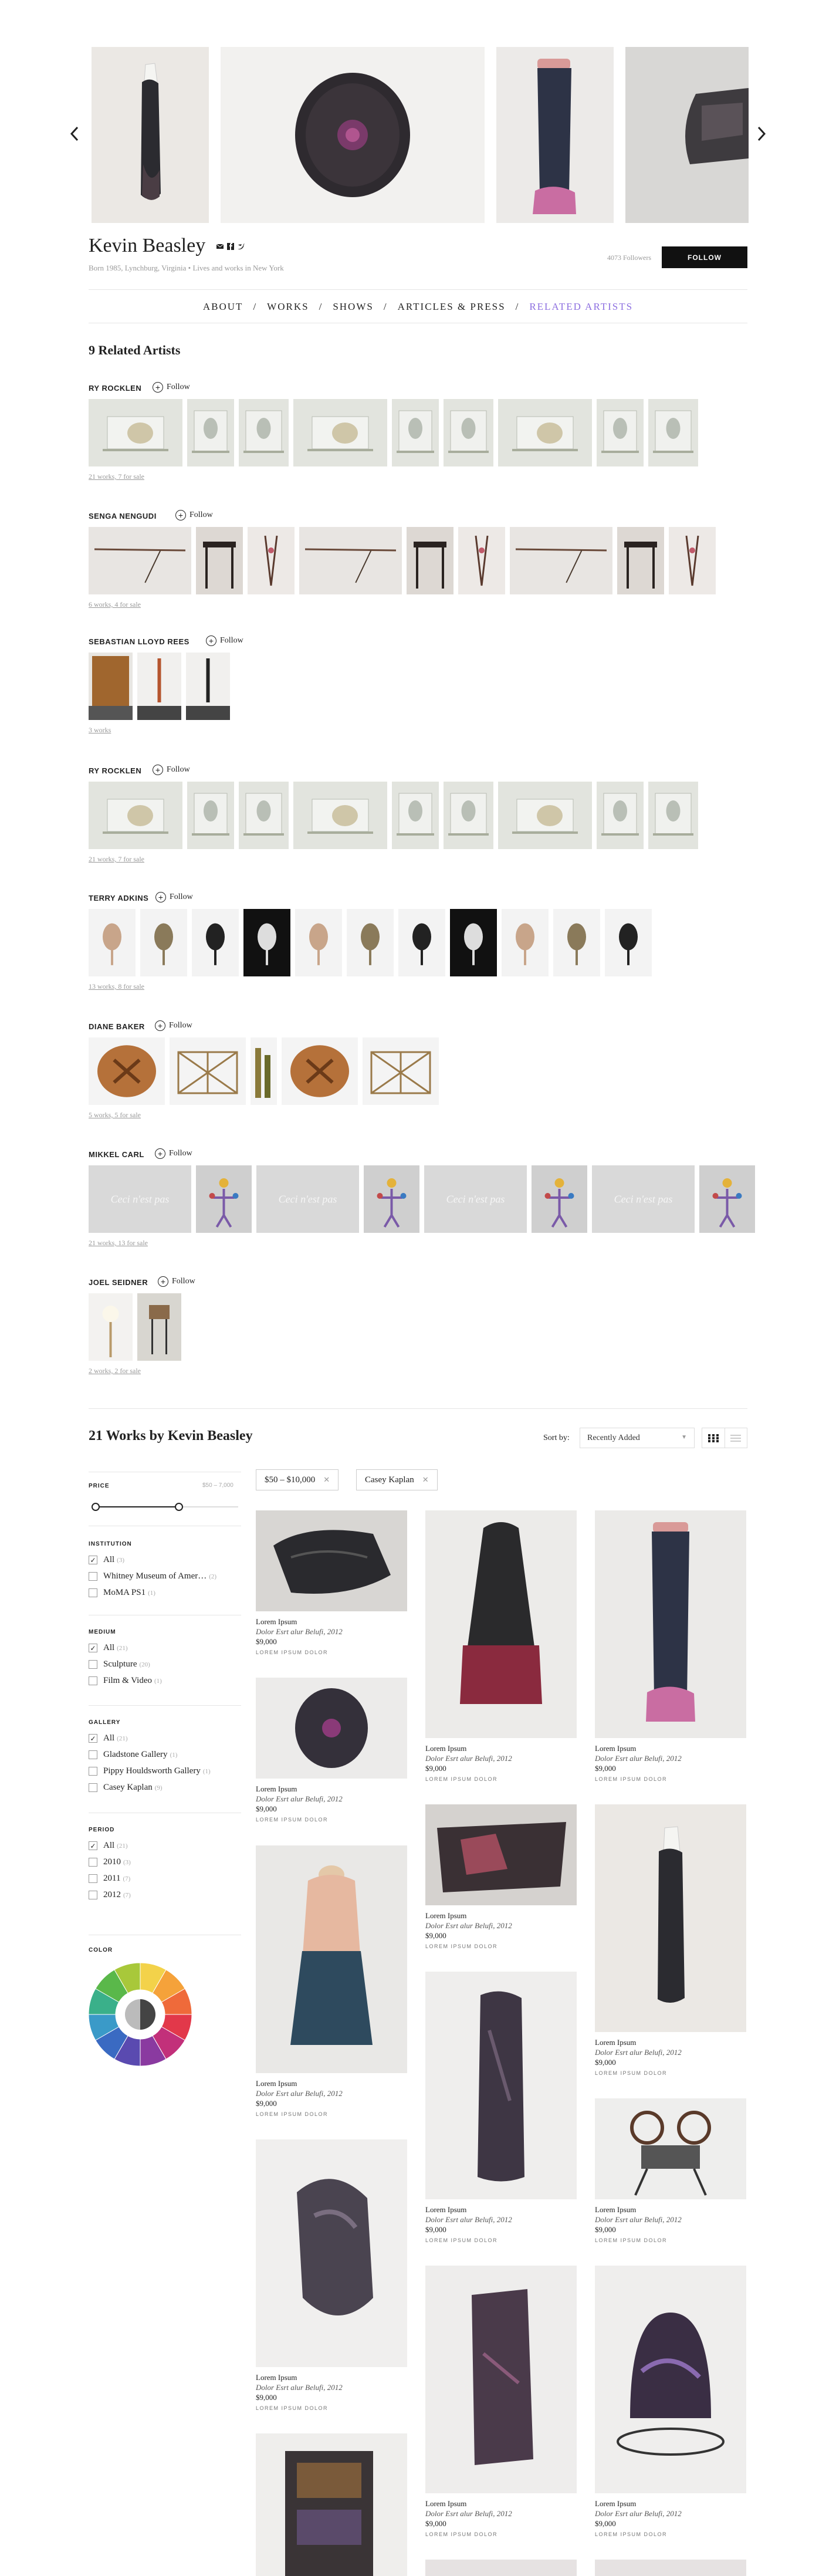 This screenshot has height=2576, width=836. Describe the element at coordinates (117, 1154) in the screenshot. I see `related-artist-name: MIKKEL CARL` at that location.